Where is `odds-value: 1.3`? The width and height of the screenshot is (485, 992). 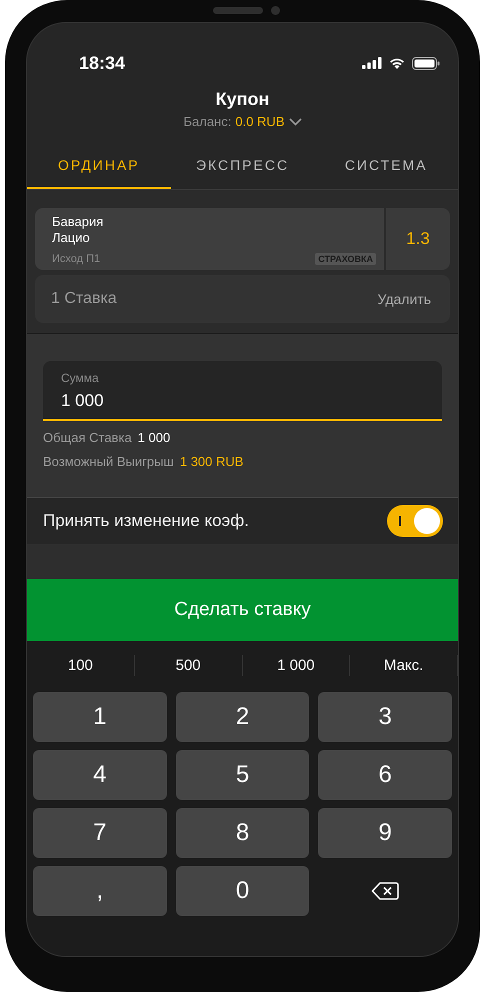
odds-value: 1.3 is located at coordinates (418, 239).